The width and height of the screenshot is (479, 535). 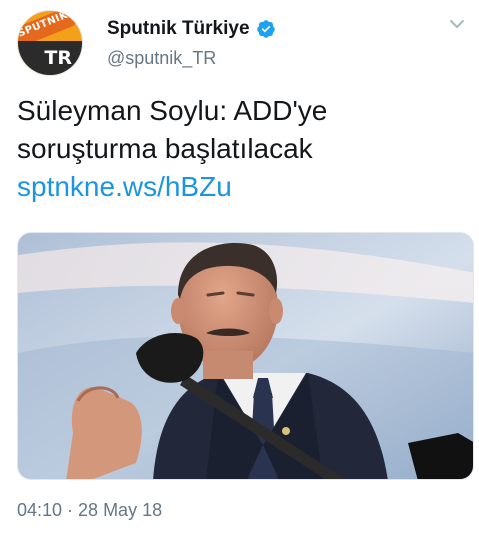 I want to click on tweet-text-line: Süleyman Soylu: ADD'ye, so click(x=172, y=110).